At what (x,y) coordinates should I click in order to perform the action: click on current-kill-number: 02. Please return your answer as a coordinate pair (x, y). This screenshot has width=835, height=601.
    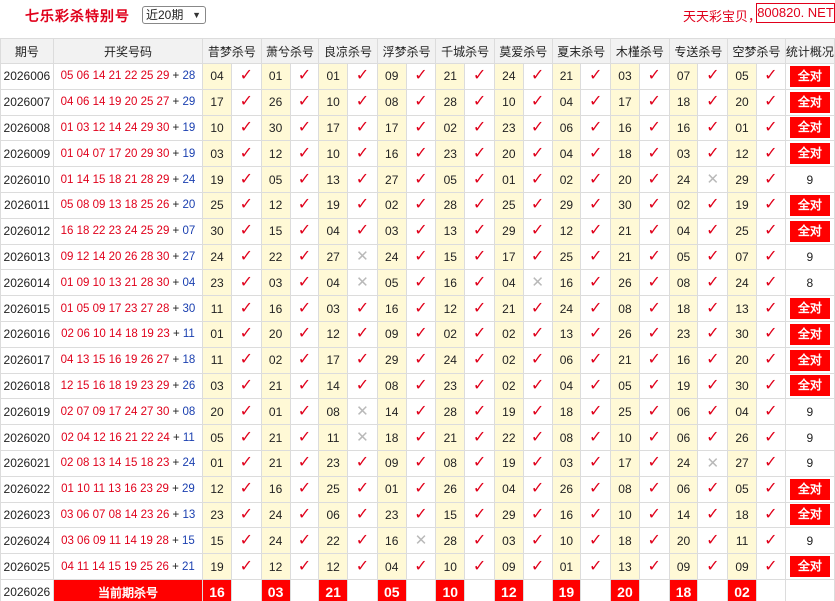
    Looking at the image, I should click on (742, 589).